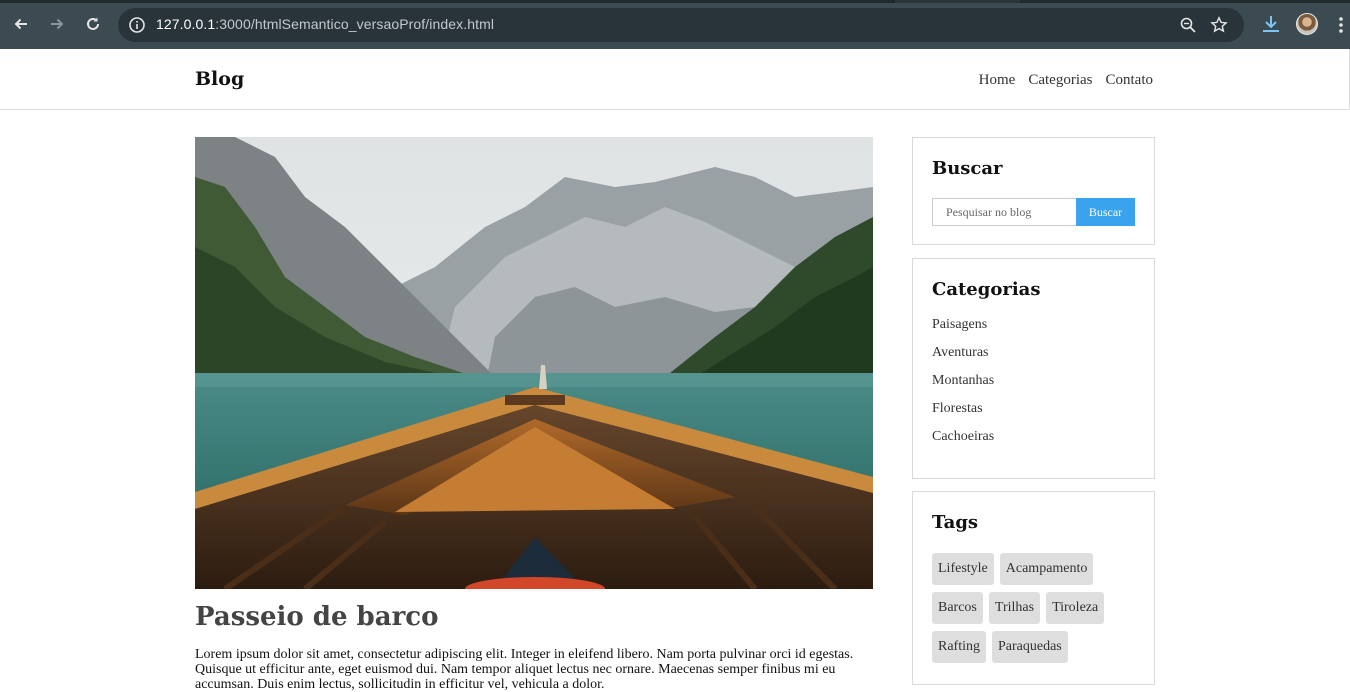 The width and height of the screenshot is (1350, 692). What do you see at coordinates (963, 331) in the screenshot?
I see `category-item-paisagens: Paisagens` at bounding box center [963, 331].